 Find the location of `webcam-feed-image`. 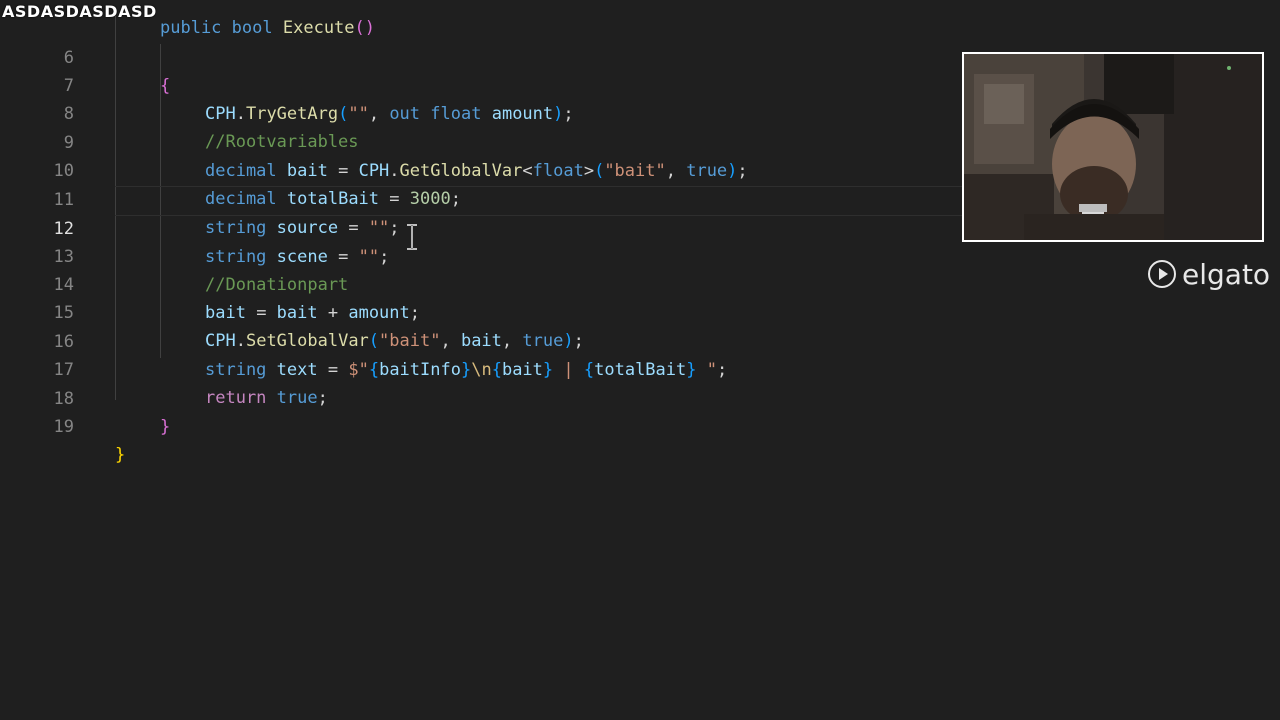

webcam-feed-image is located at coordinates (1113, 147).